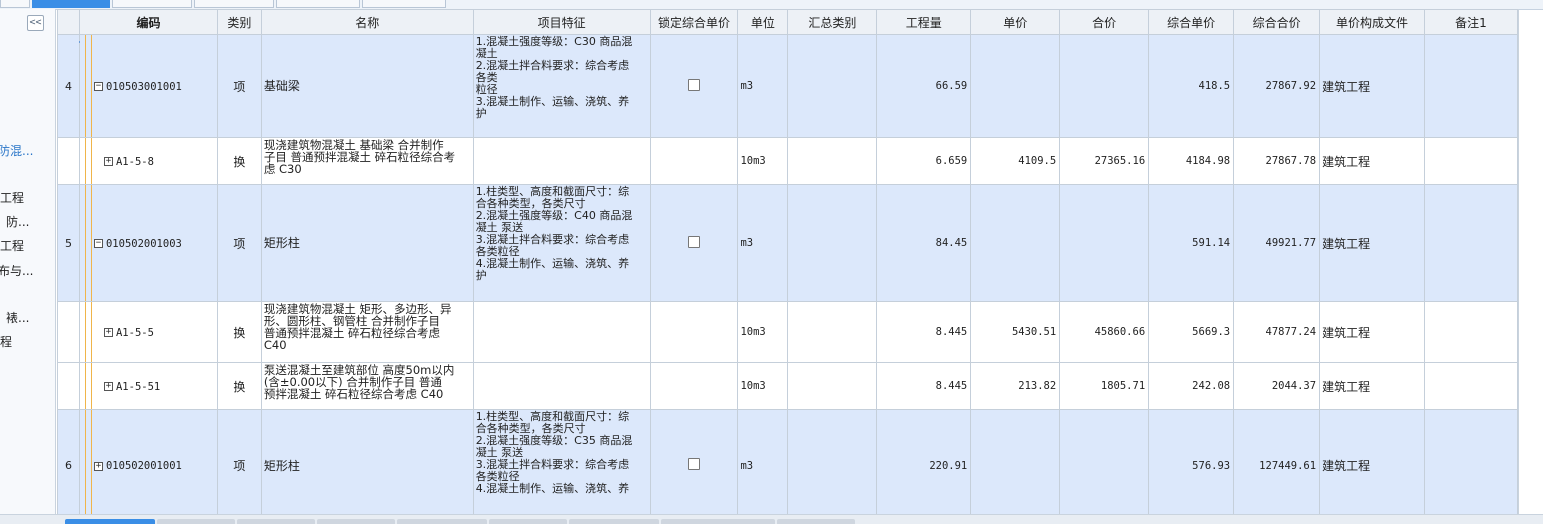 The height and width of the screenshot is (524, 1543). Describe the element at coordinates (1277, 22) in the screenshot. I see `col-comp-total-header: 综合合价` at that location.